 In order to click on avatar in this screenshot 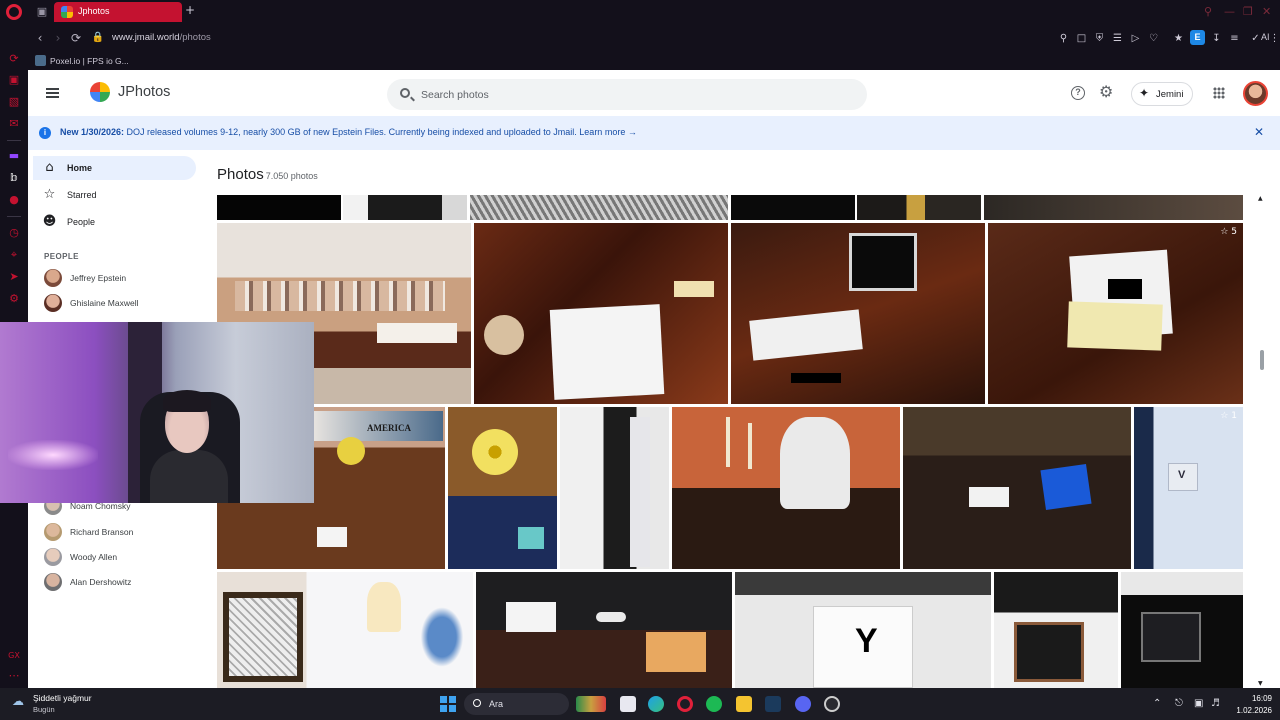, I will do `click(1255, 93)`.